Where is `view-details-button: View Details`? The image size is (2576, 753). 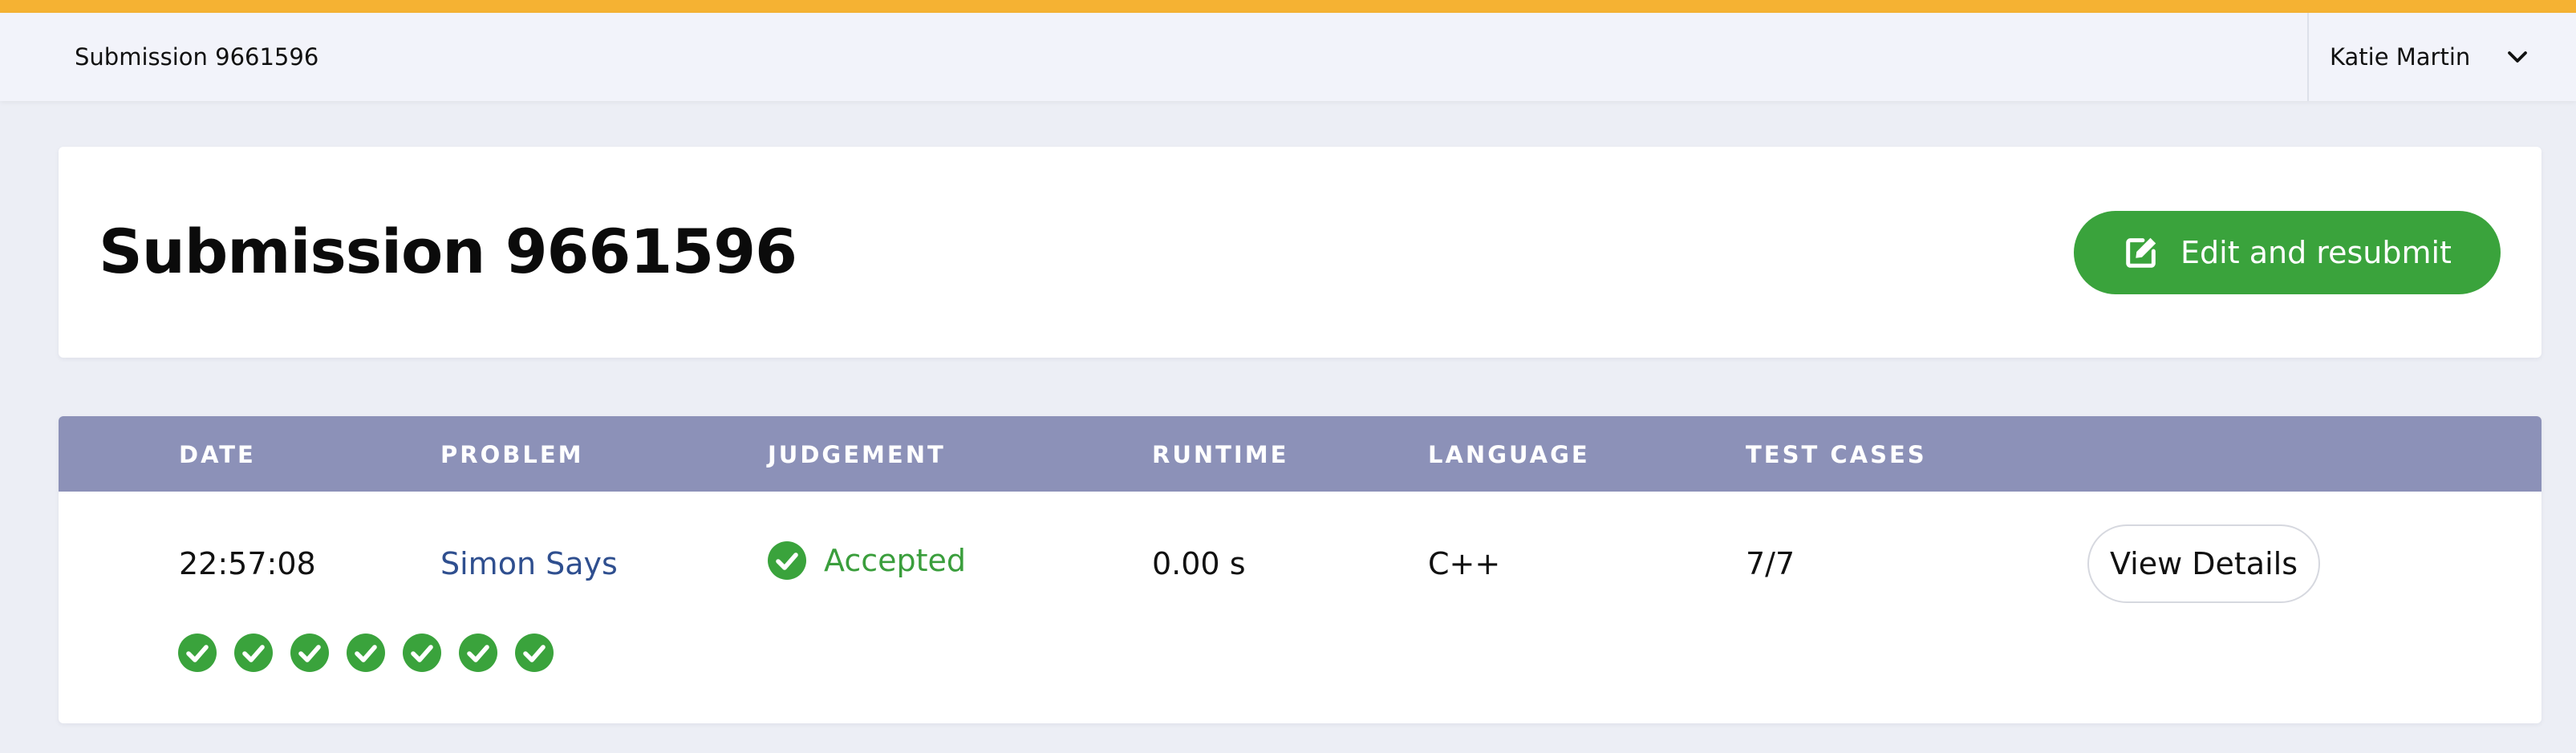 view-details-button: View Details is located at coordinates (2203, 563).